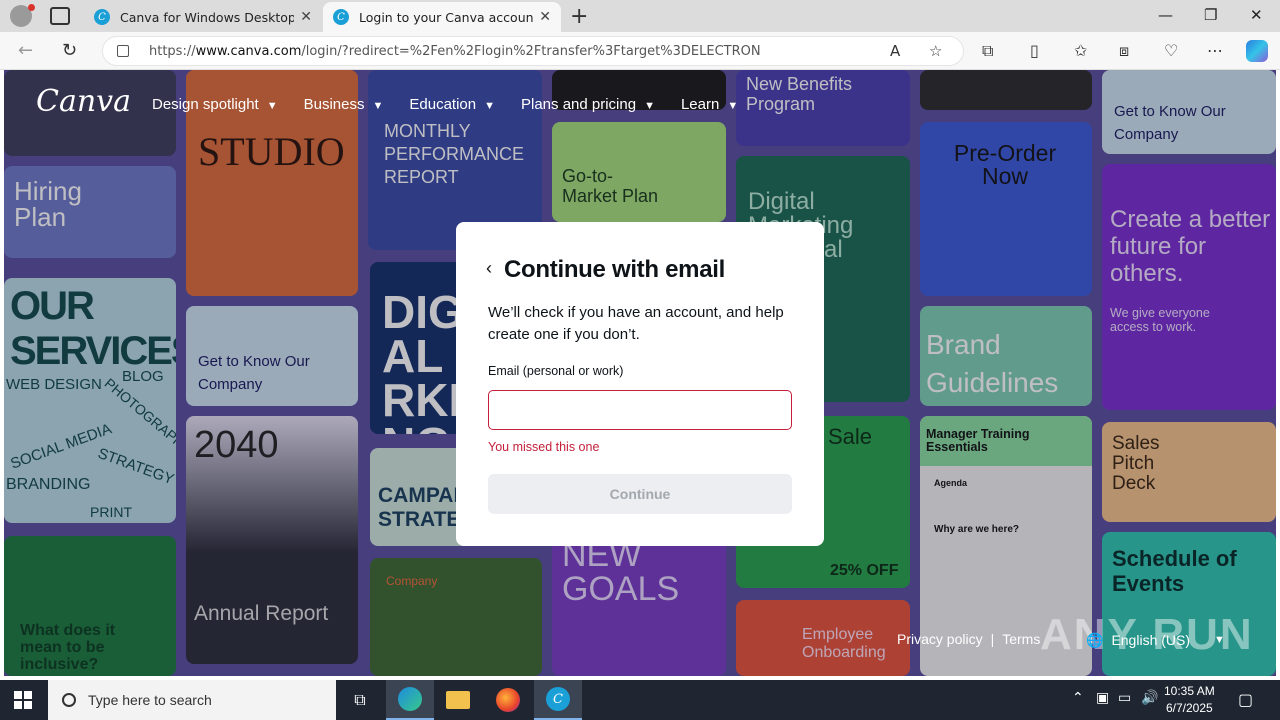 This screenshot has height=720, width=1280. Describe the element at coordinates (360, 700) in the screenshot. I see `task-view-icon: ⧉` at that location.